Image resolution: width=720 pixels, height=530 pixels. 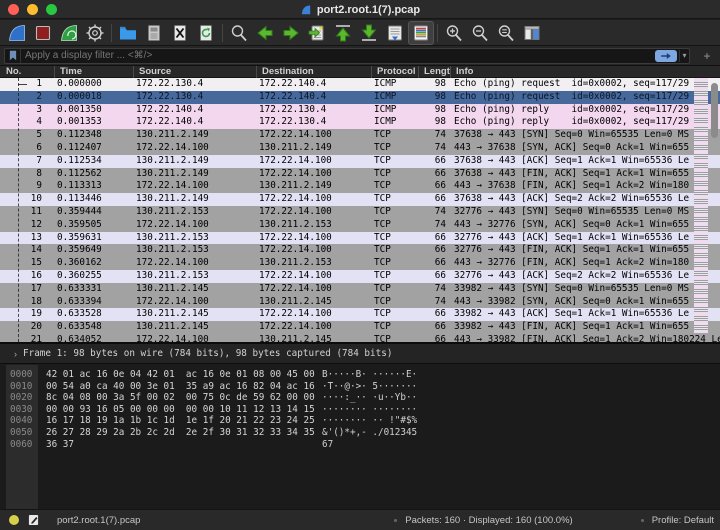 I want to click on expand-chevron-icon: ›, so click(x=15, y=354).